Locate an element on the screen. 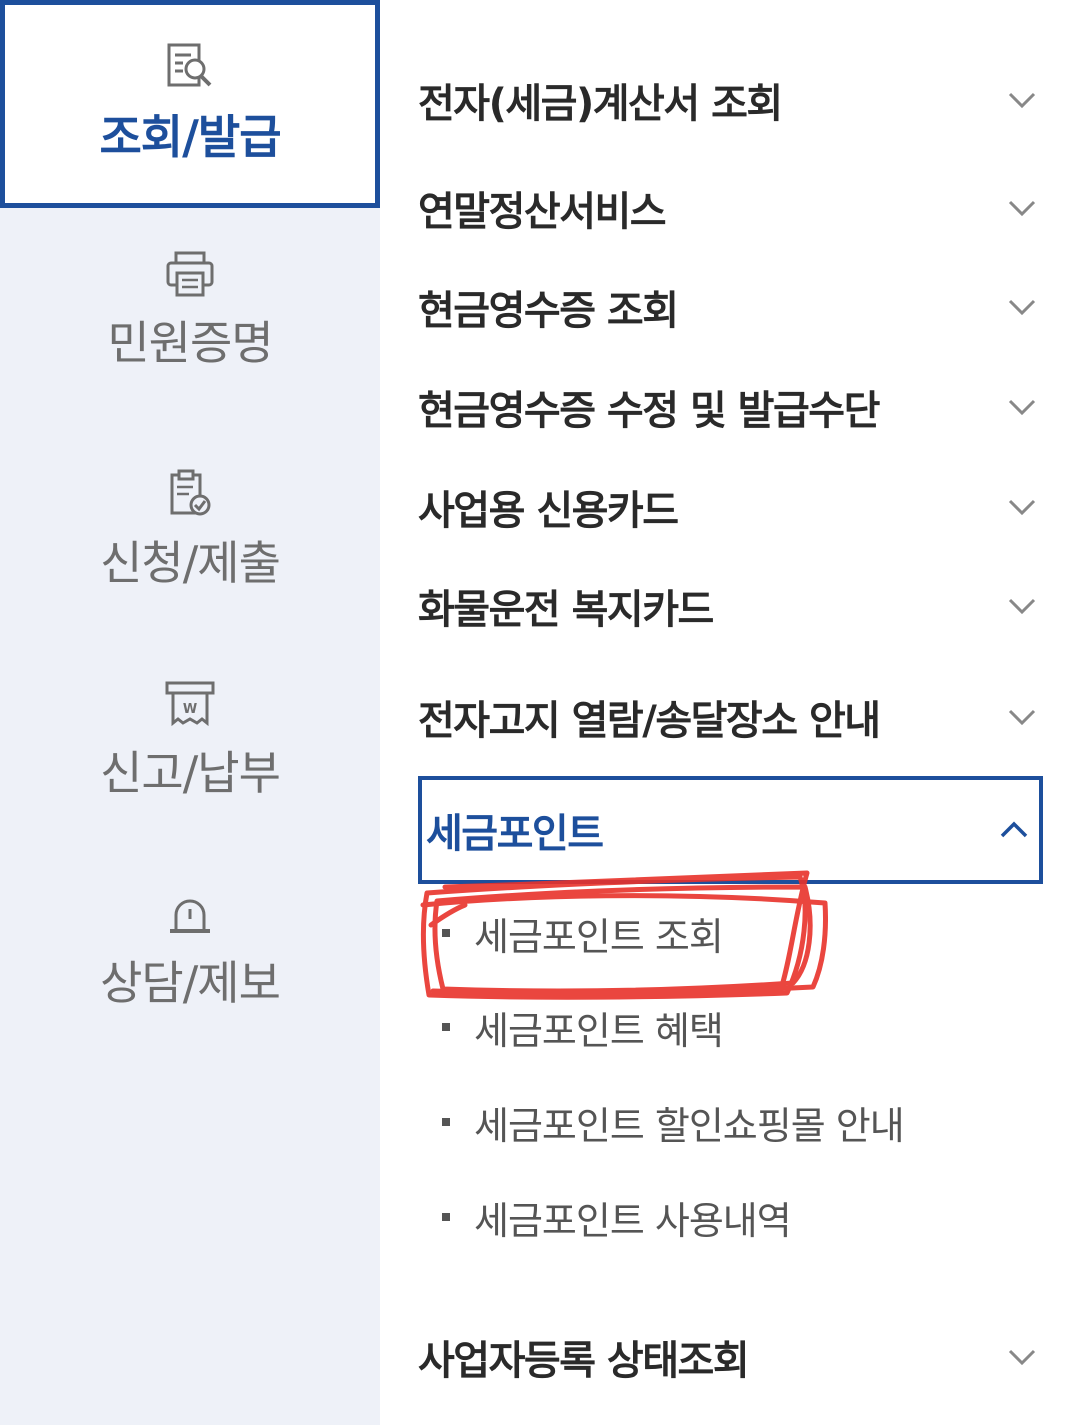  category-consult-report: 상담/제보 is located at coordinates (190, 950).